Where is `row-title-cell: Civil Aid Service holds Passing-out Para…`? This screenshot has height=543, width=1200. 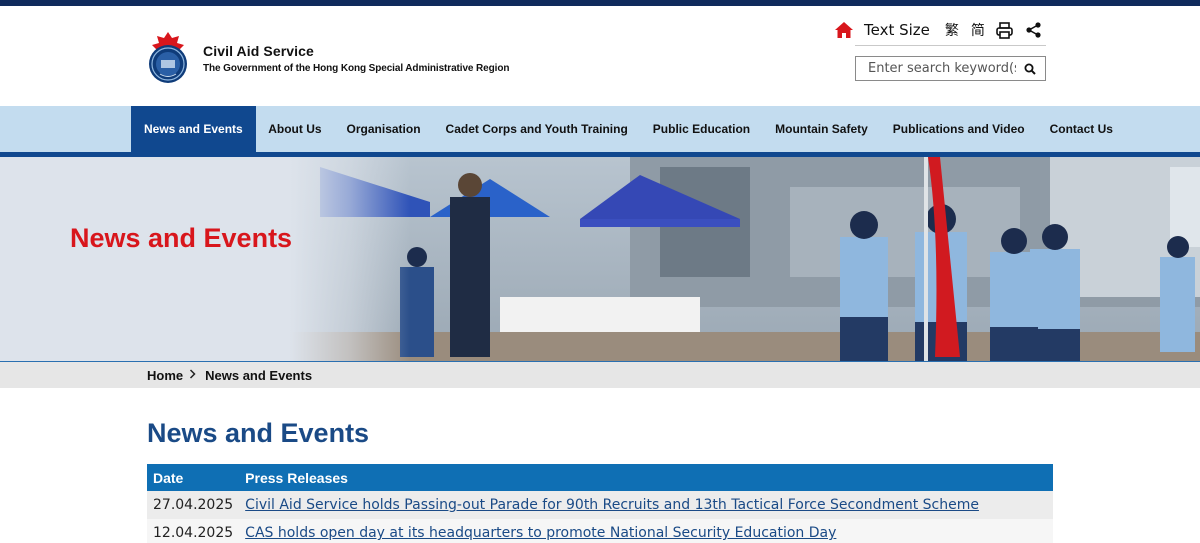
row-title-cell: Civil Aid Service holds Passing-out Para… is located at coordinates (646, 505).